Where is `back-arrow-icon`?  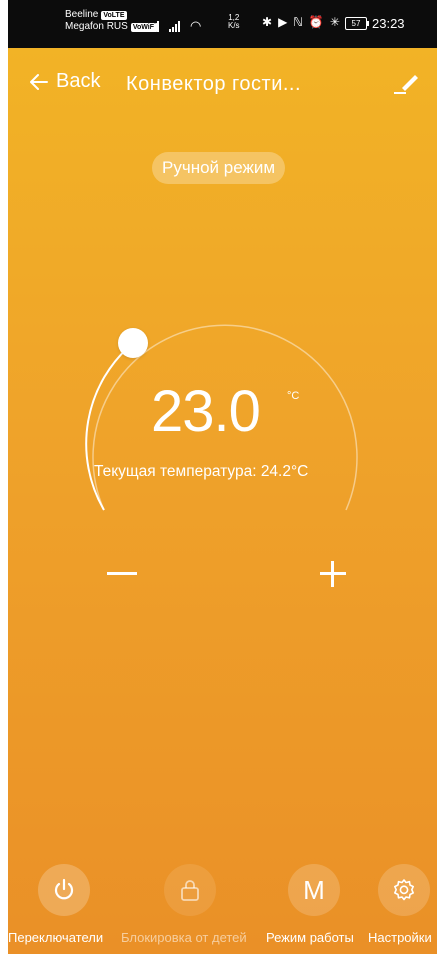
back-arrow-icon is located at coordinates (39, 81).